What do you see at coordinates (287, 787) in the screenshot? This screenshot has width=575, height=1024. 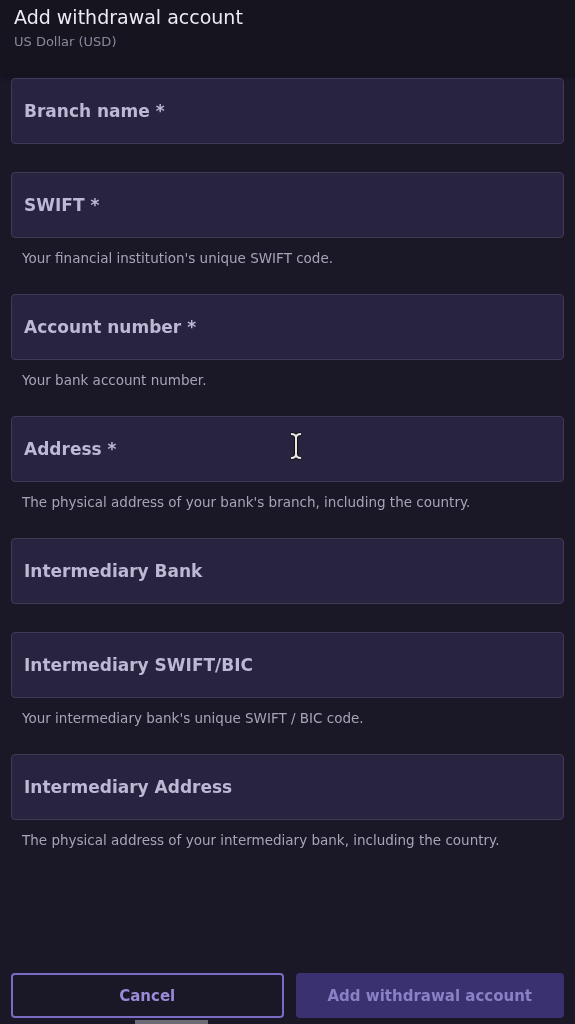 I see `input-field: Intermediary Address` at bounding box center [287, 787].